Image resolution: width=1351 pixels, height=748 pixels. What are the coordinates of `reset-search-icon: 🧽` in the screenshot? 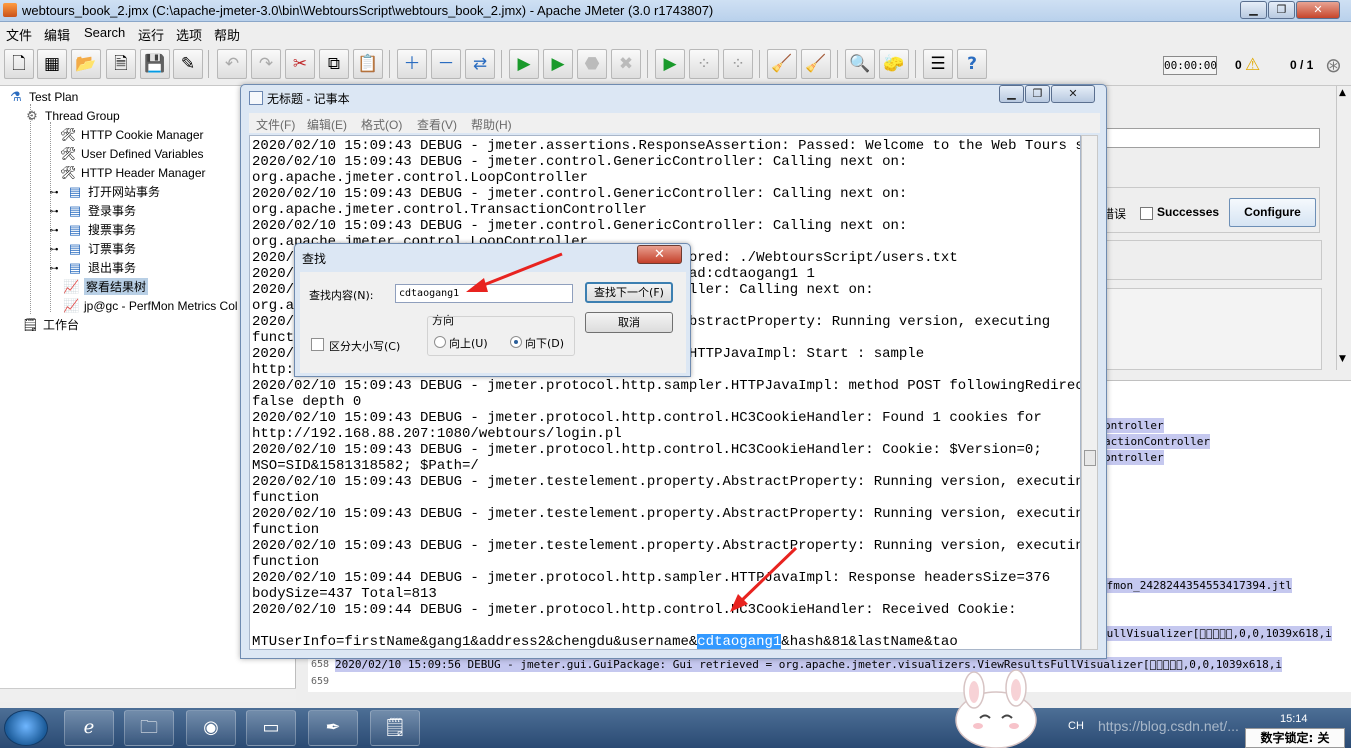 It's located at (894, 64).